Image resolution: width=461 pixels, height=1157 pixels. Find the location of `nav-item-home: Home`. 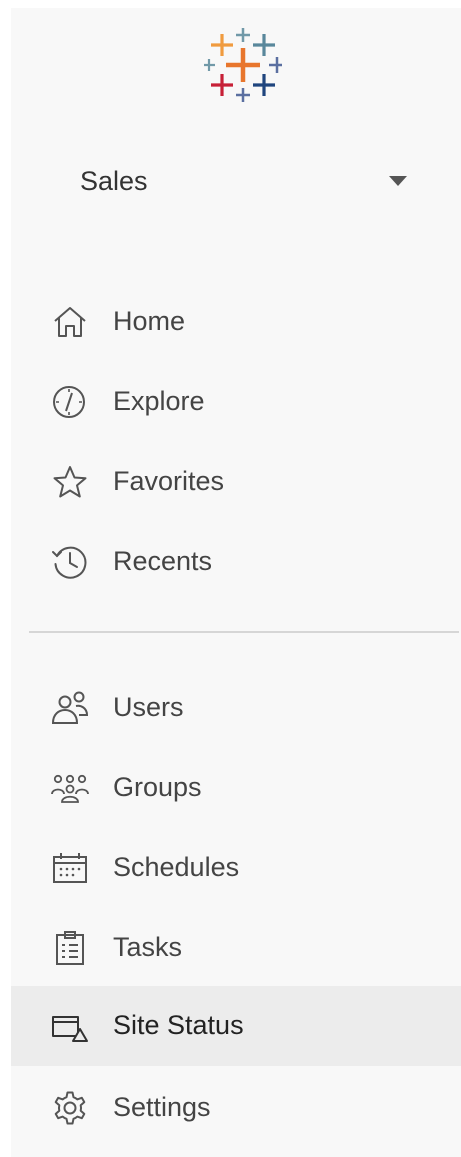

nav-item-home: Home is located at coordinates (236, 322).